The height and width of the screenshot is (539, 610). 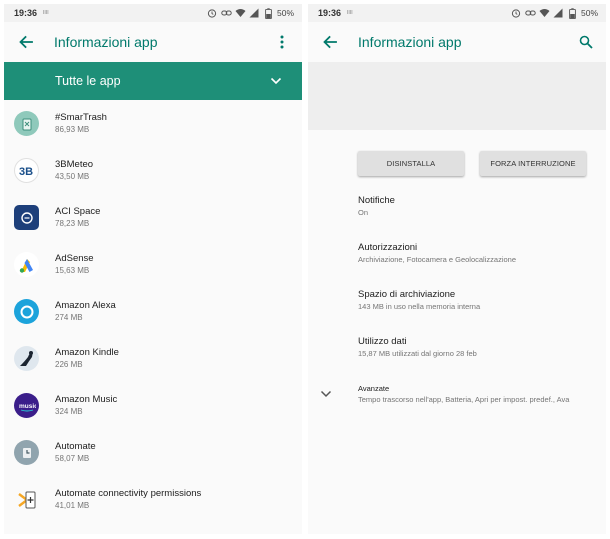 What do you see at coordinates (457, 96) in the screenshot?
I see `app-header-placeholder` at bounding box center [457, 96].